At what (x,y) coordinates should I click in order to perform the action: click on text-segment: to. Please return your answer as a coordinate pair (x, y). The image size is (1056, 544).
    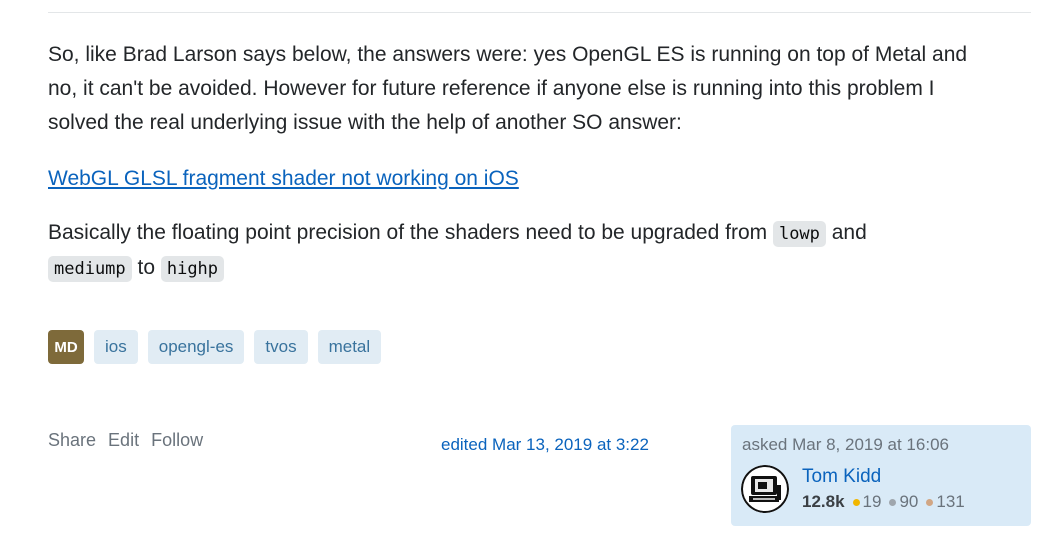
    Looking at the image, I should click on (146, 267).